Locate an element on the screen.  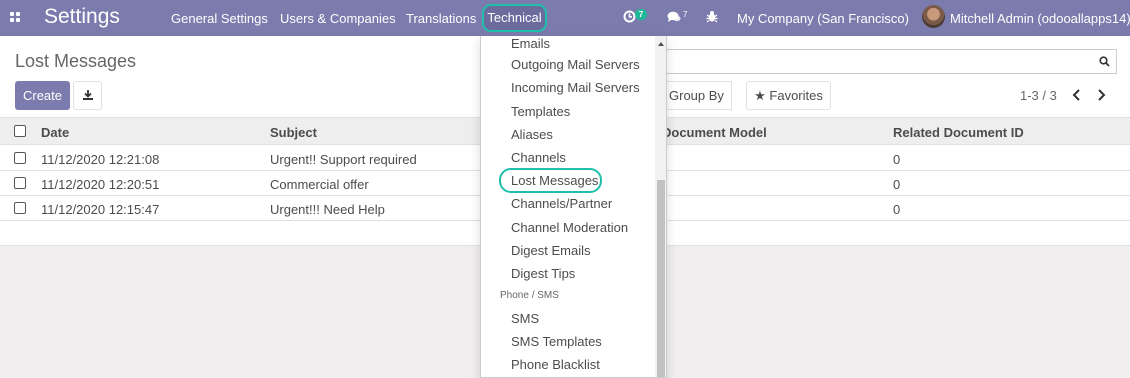
export-button is located at coordinates (87, 95).